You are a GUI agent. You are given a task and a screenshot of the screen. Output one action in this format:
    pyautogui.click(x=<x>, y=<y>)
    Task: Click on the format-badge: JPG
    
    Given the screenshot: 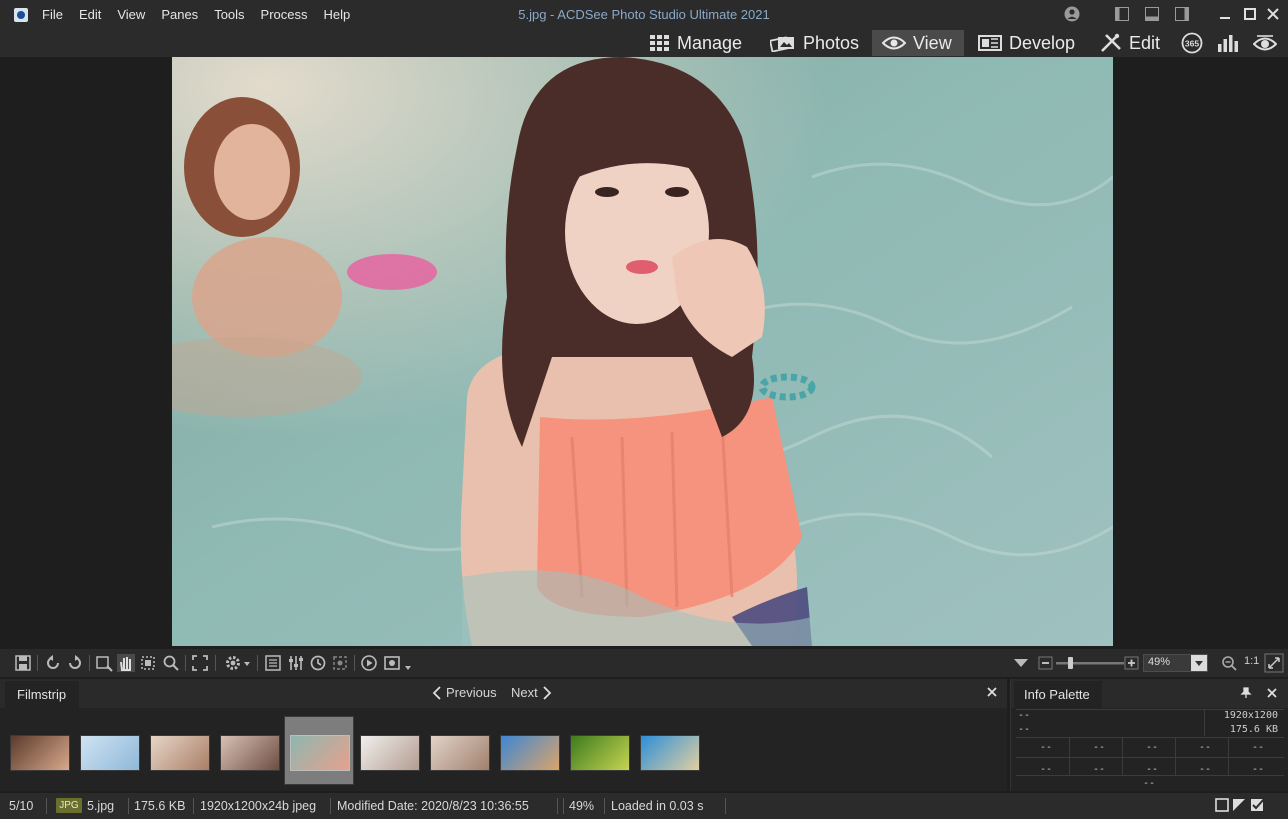 What is the action you would take?
    pyautogui.click(x=69, y=805)
    